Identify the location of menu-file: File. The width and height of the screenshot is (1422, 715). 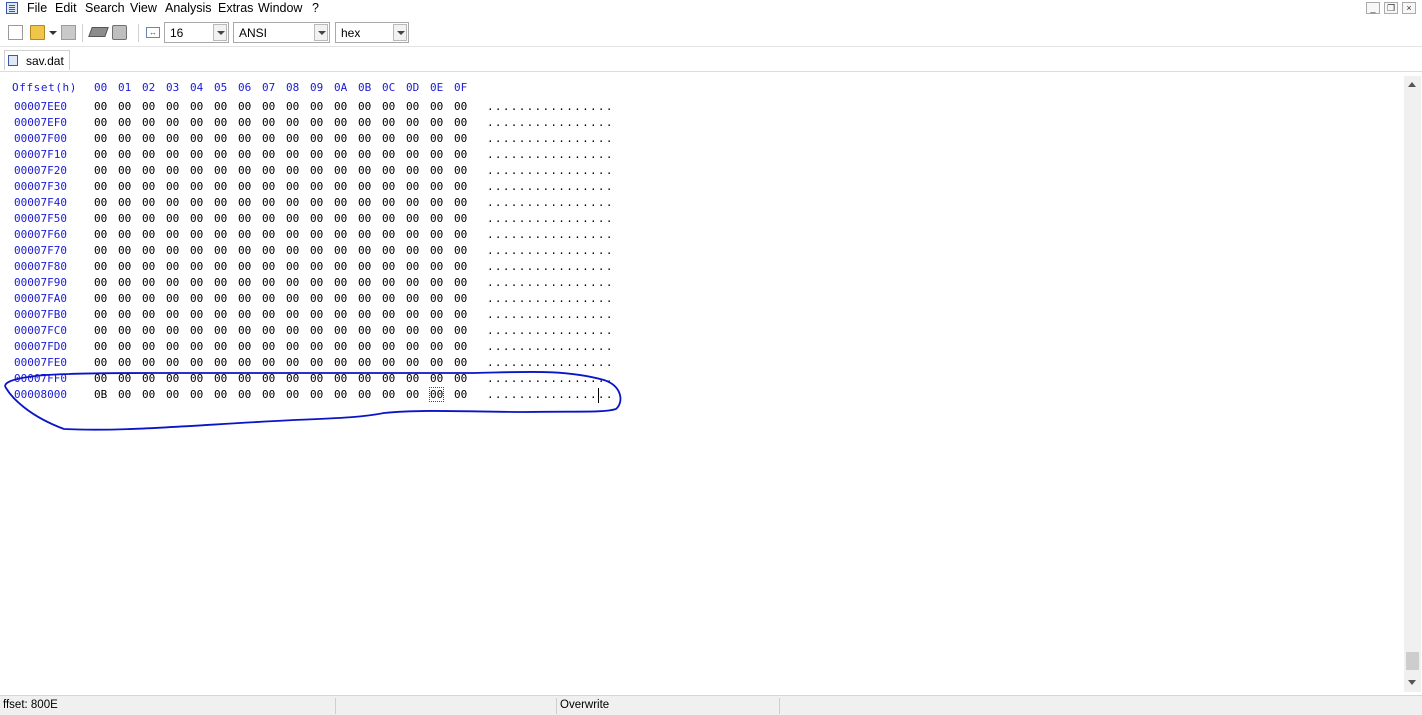
(37, 8).